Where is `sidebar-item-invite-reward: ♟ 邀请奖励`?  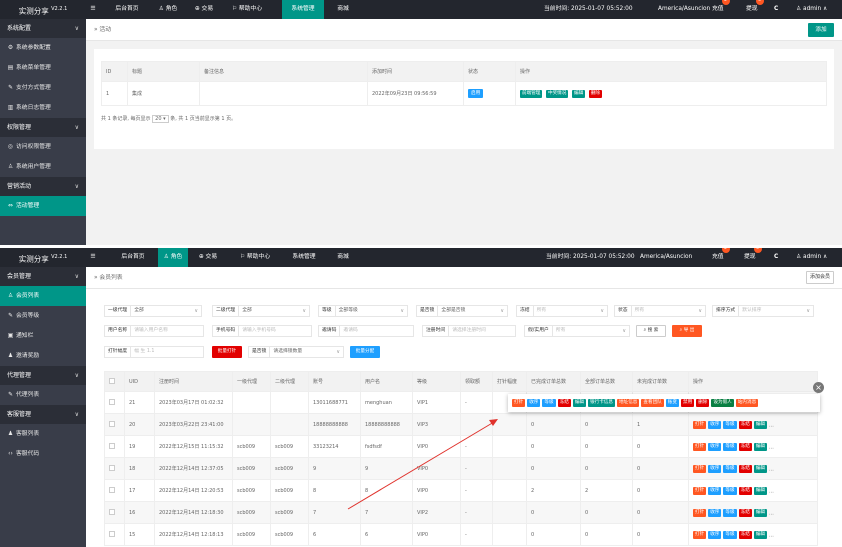 sidebar-item-invite-reward: ♟ 邀请奖励 is located at coordinates (43, 356).